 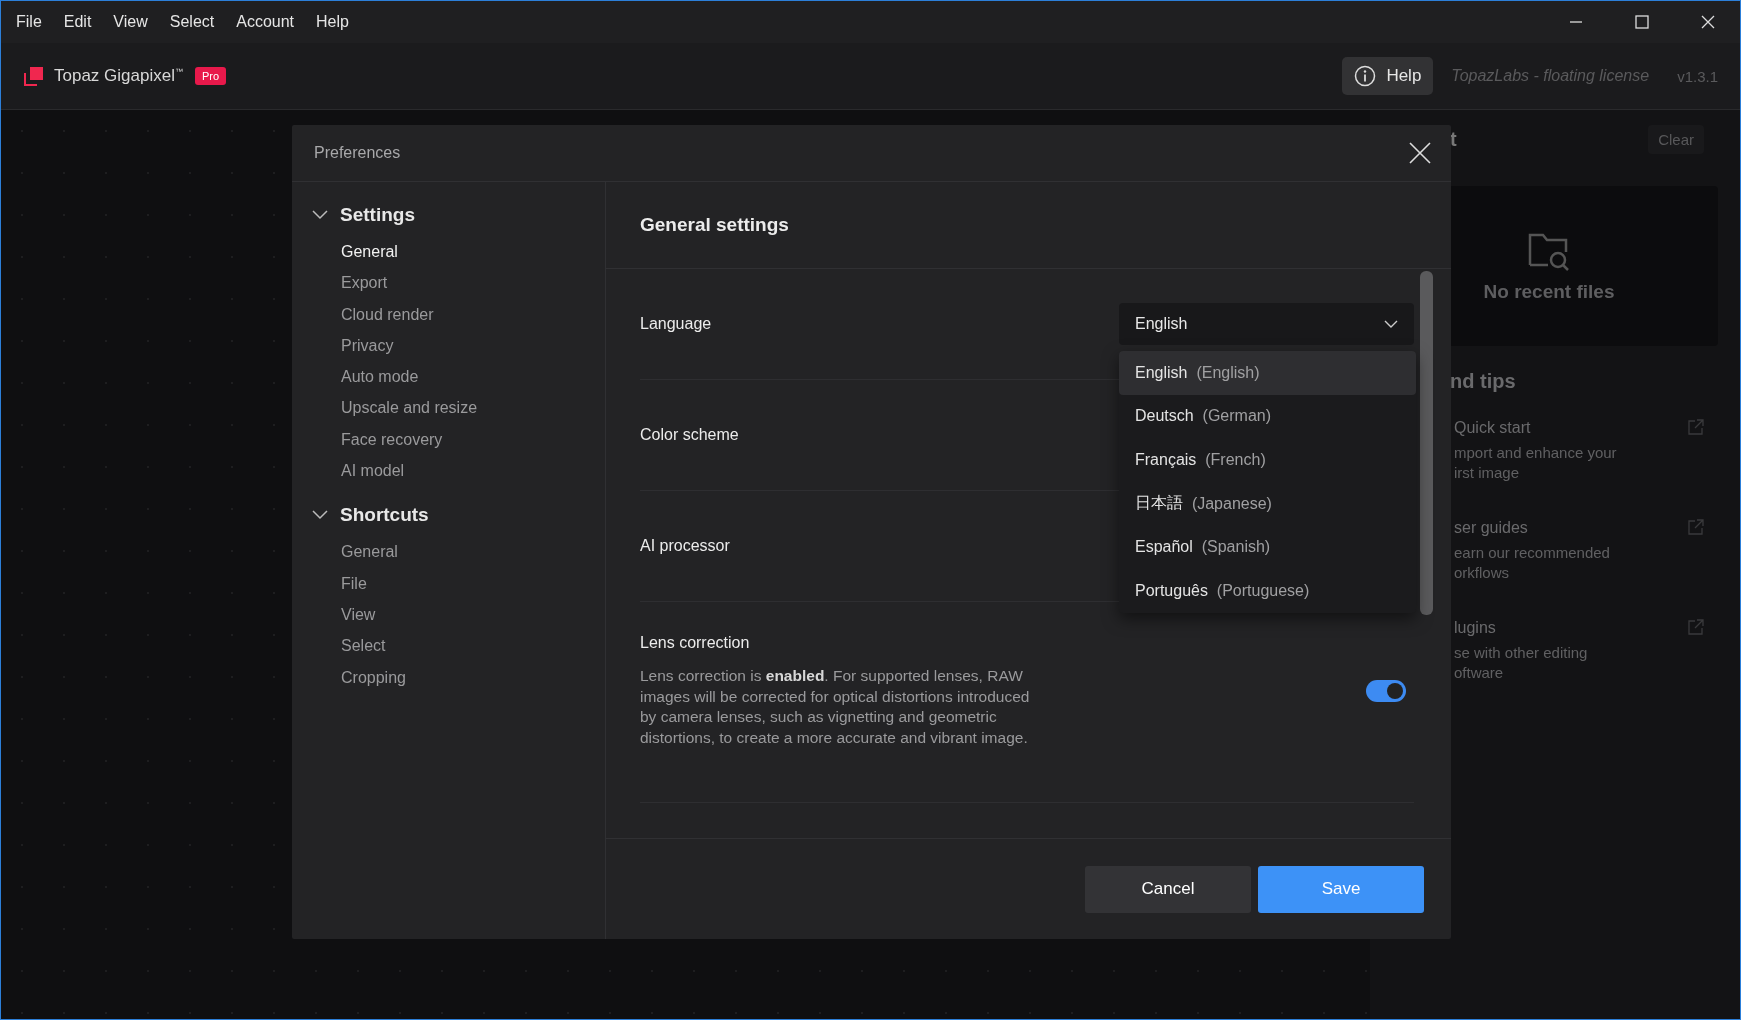 I want to click on section-title: nd tips, so click(x=1483, y=381).